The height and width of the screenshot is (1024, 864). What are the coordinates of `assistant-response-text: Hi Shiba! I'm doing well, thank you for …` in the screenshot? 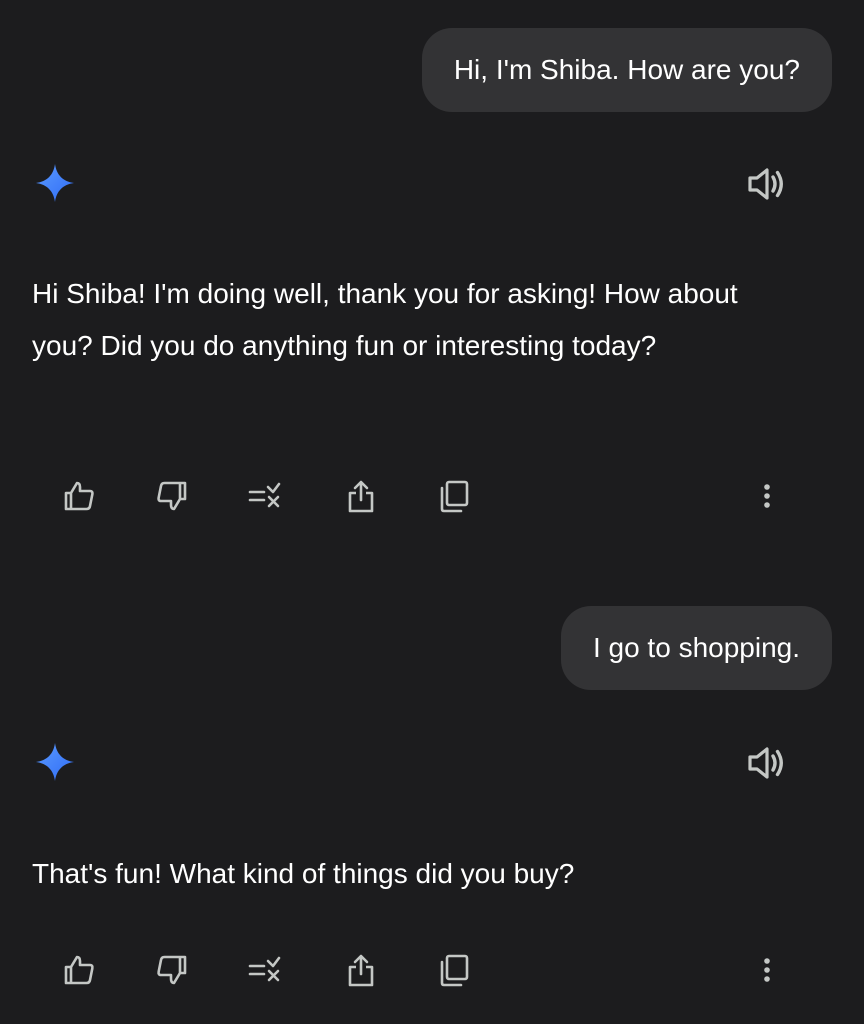 It's located at (385, 319).